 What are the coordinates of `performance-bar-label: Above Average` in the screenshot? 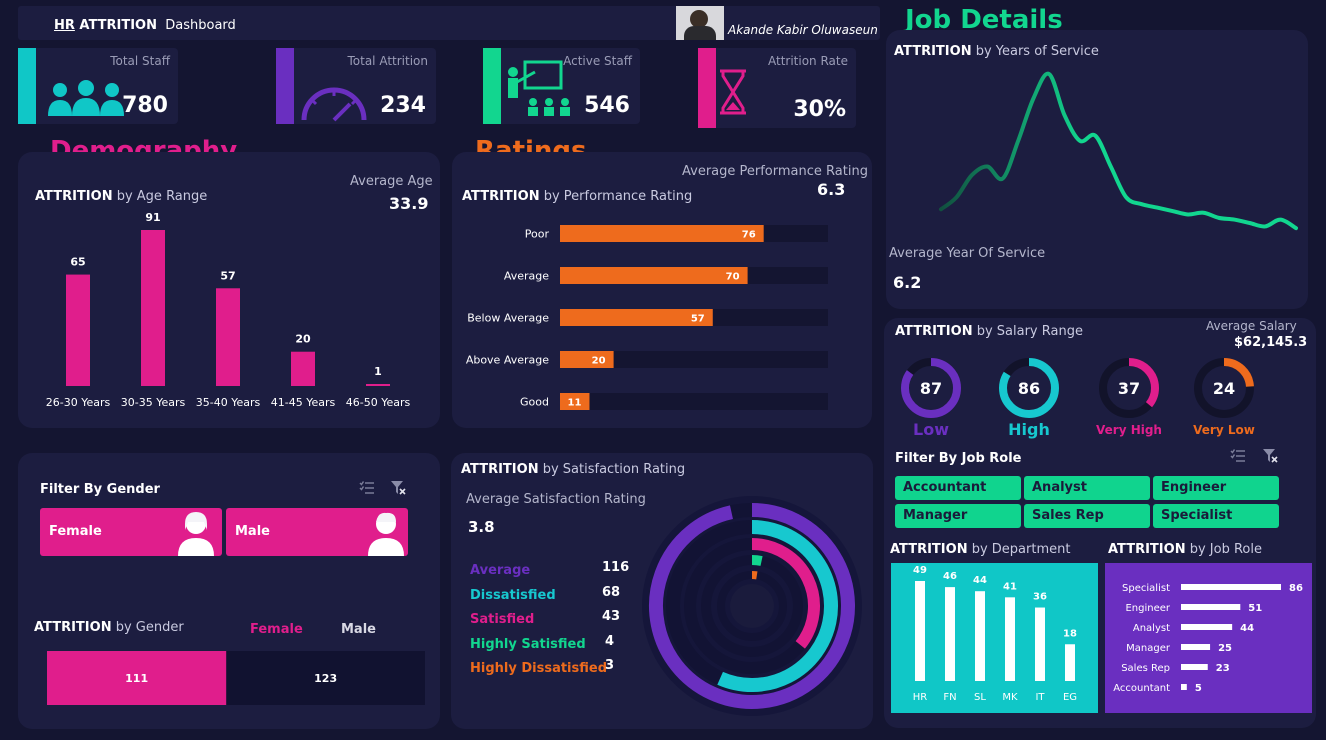 It's located at (507, 360).